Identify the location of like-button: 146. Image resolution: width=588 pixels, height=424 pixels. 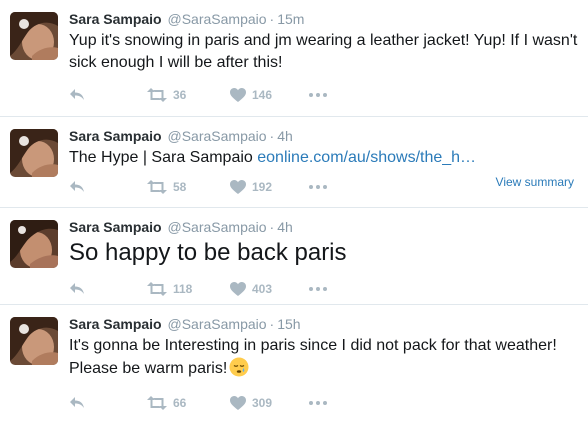
(251, 95).